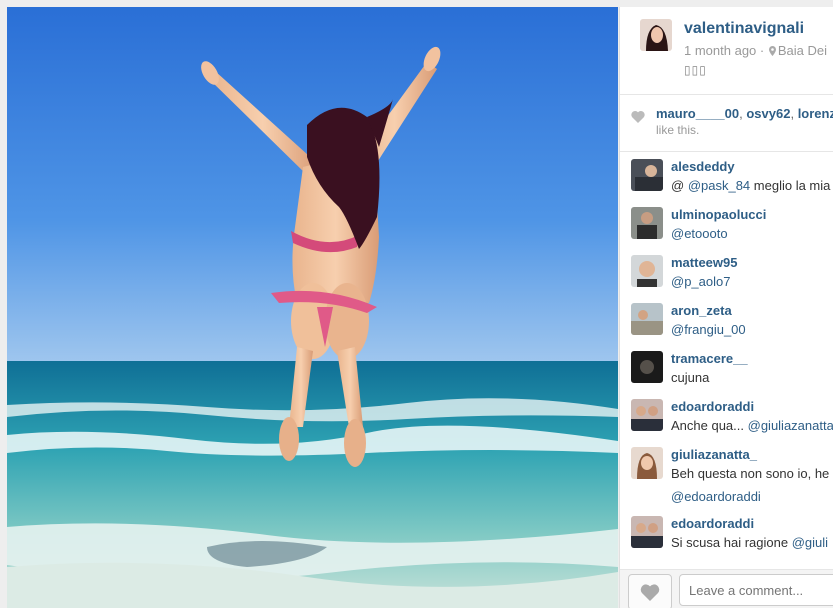 This screenshot has width=833, height=608. I want to click on author-username: valentinavignali, so click(744, 29).